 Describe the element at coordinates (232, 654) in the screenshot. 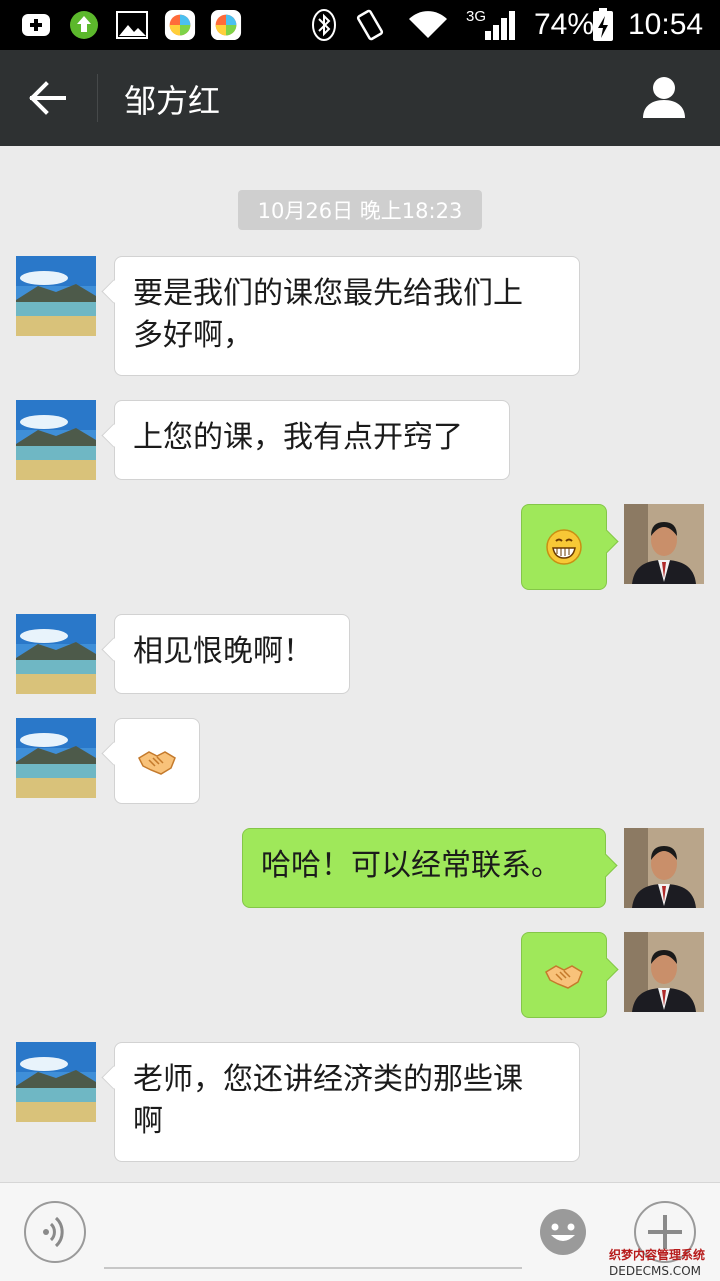

I see `message-text: 相见恨晚啊！` at that location.